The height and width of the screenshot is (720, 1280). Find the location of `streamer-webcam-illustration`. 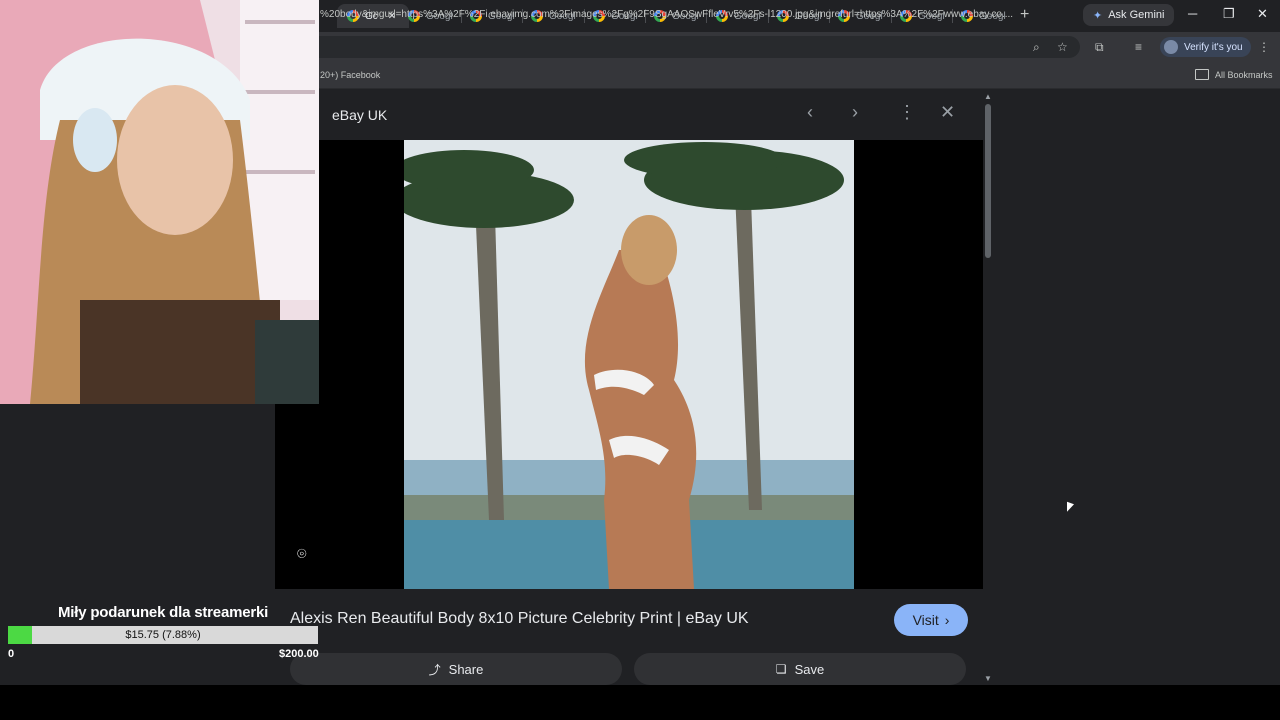

streamer-webcam-illustration is located at coordinates (159, 202).